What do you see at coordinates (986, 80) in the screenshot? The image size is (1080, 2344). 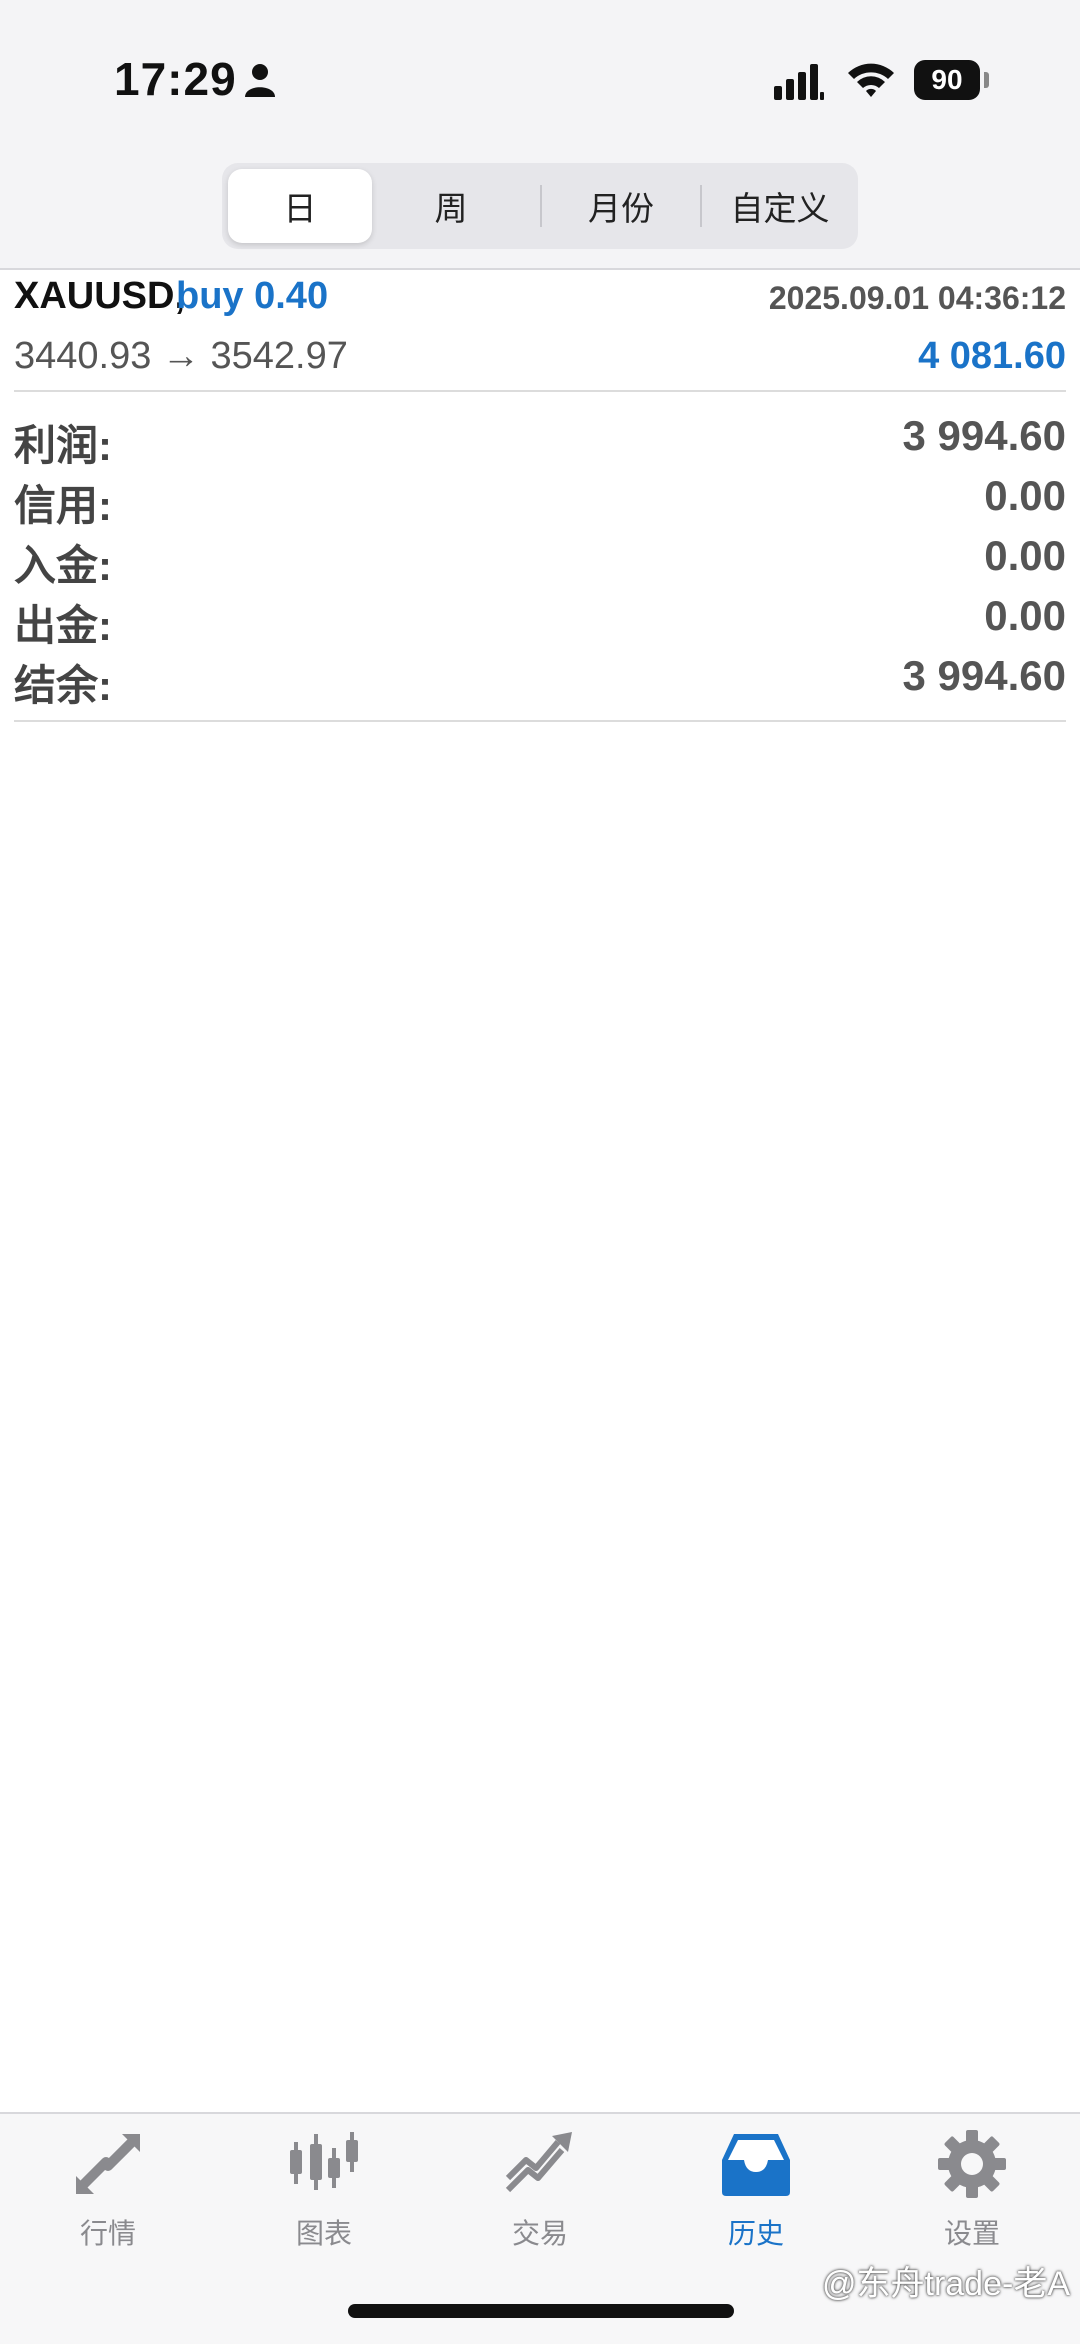 I see `battery-tip` at bounding box center [986, 80].